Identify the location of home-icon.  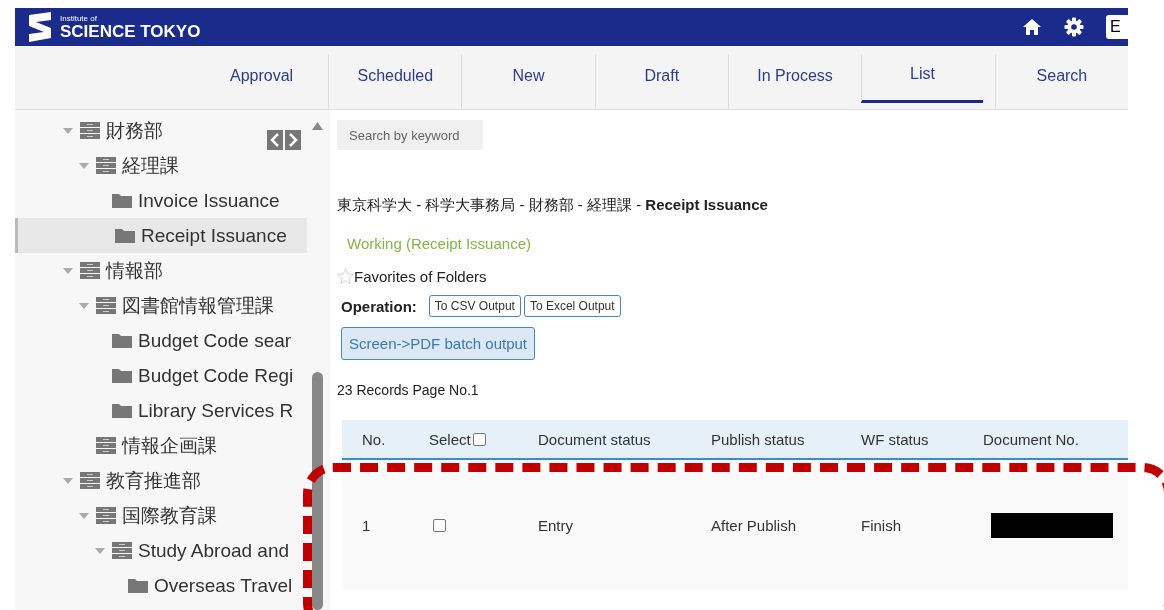
(1032, 27).